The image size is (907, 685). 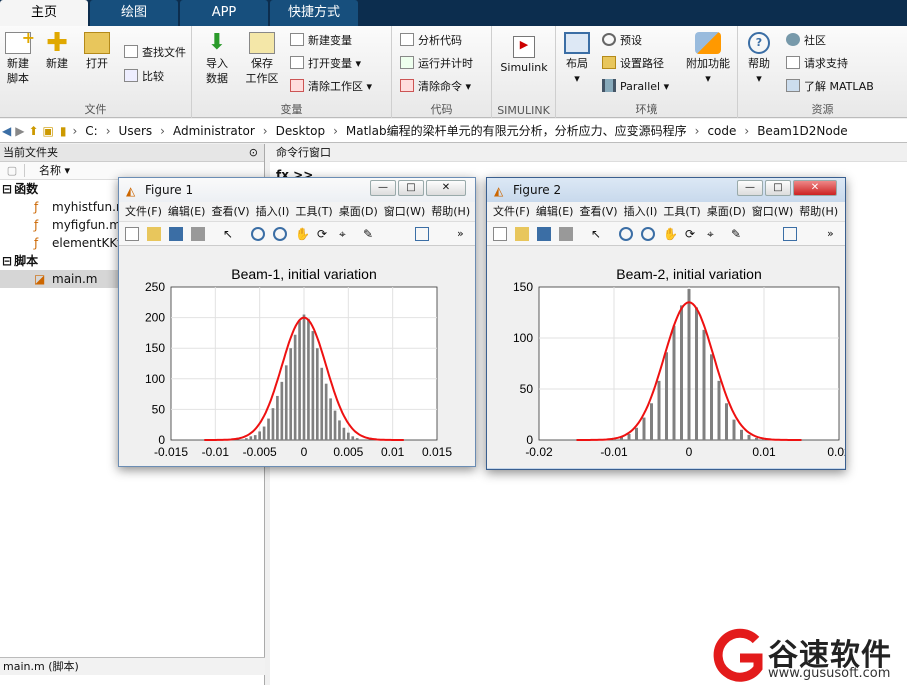 What do you see at coordinates (48, 131) in the screenshot?
I see `browse-folder-icon: ▣` at bounding box center [48, 131].